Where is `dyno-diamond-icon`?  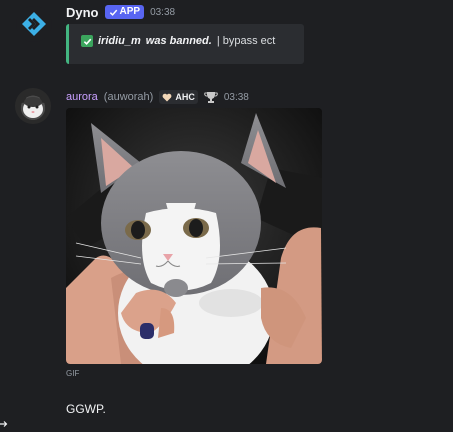
dyno-diamond-icon is located at coordinates (34, 24).